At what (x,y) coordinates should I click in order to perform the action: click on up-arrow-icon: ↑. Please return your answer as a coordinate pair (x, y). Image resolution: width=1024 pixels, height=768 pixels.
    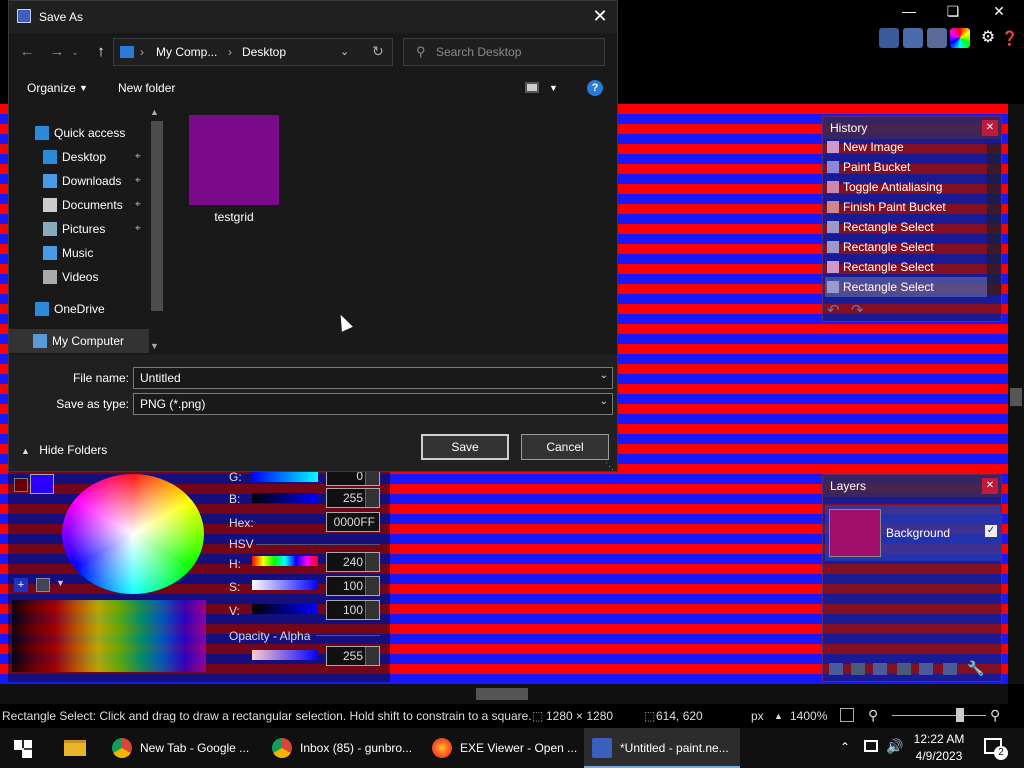
    Looking at the image, I should click on (101, 52).